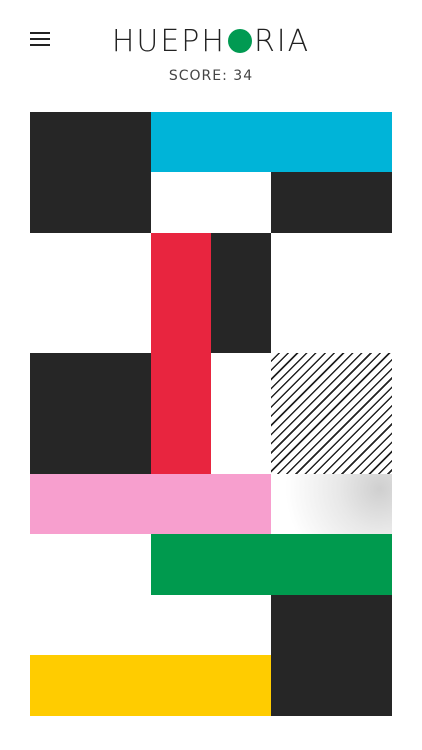  I want to click on score-display: SCORE: 34, so click(211, 76).